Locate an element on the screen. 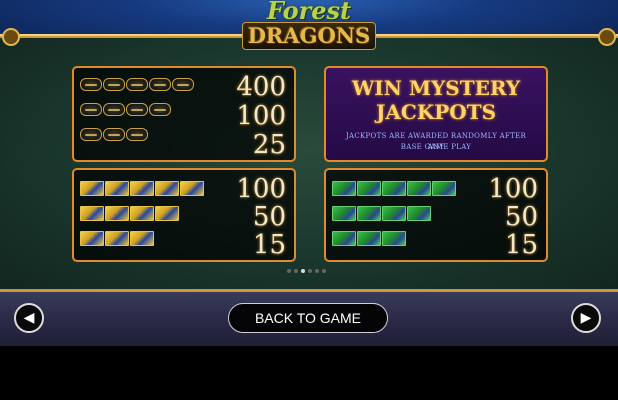 This screenshot has width=618, height=400. paytable-panel-dragon: 400 100 25 is located at coordinates (184, 114).